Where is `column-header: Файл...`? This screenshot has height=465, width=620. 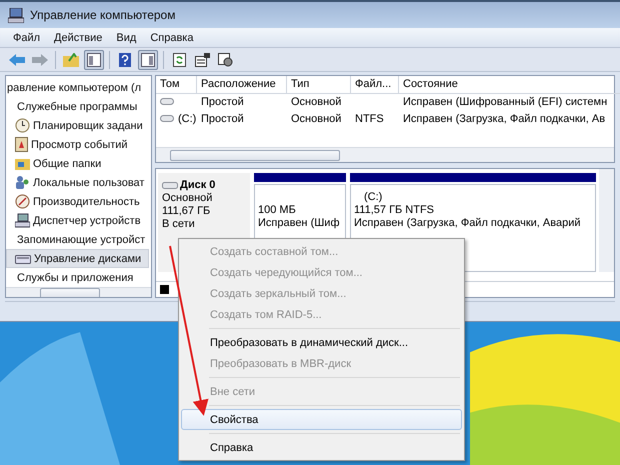 column-header: Файл... is located at coordinates (375, 85).